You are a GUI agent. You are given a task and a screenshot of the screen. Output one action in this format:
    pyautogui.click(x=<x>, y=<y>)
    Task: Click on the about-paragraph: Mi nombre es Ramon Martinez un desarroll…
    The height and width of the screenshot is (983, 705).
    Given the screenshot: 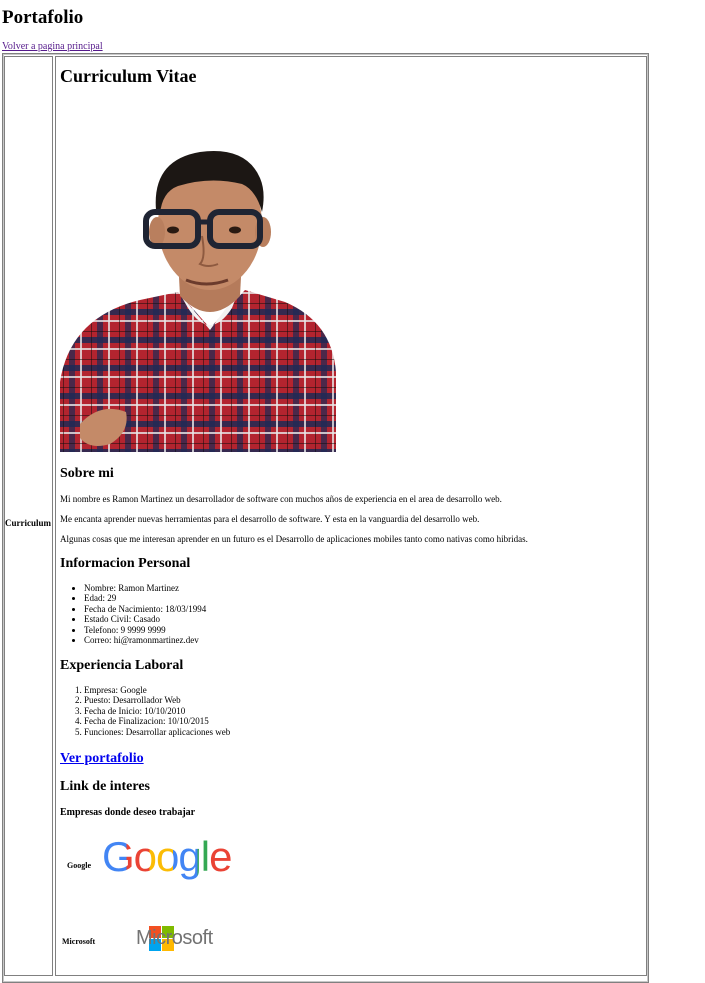 What is the action you would take?
    pyautogui.click(x=281, y=499)
    